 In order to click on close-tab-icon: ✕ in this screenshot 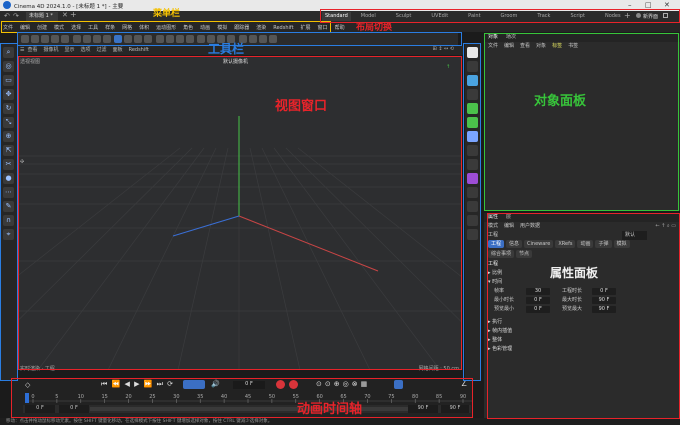, I will do `click(65, 15)`.